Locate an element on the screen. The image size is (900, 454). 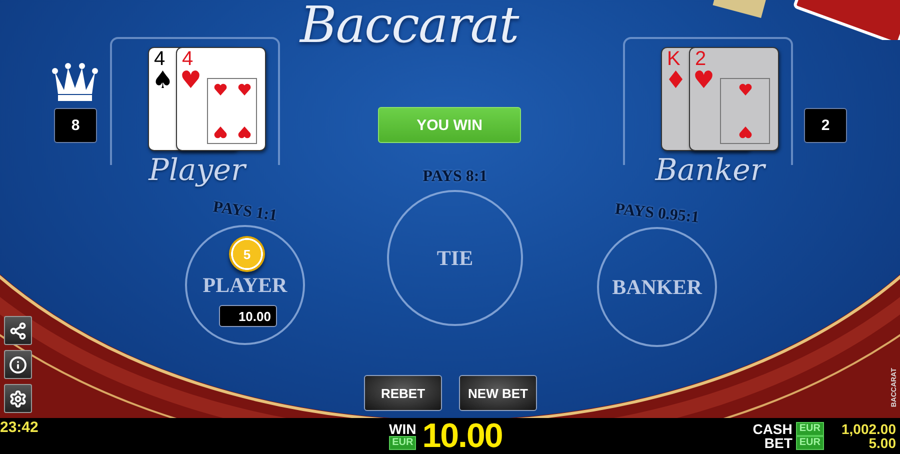
share-button is located at coordinates (18, 330).